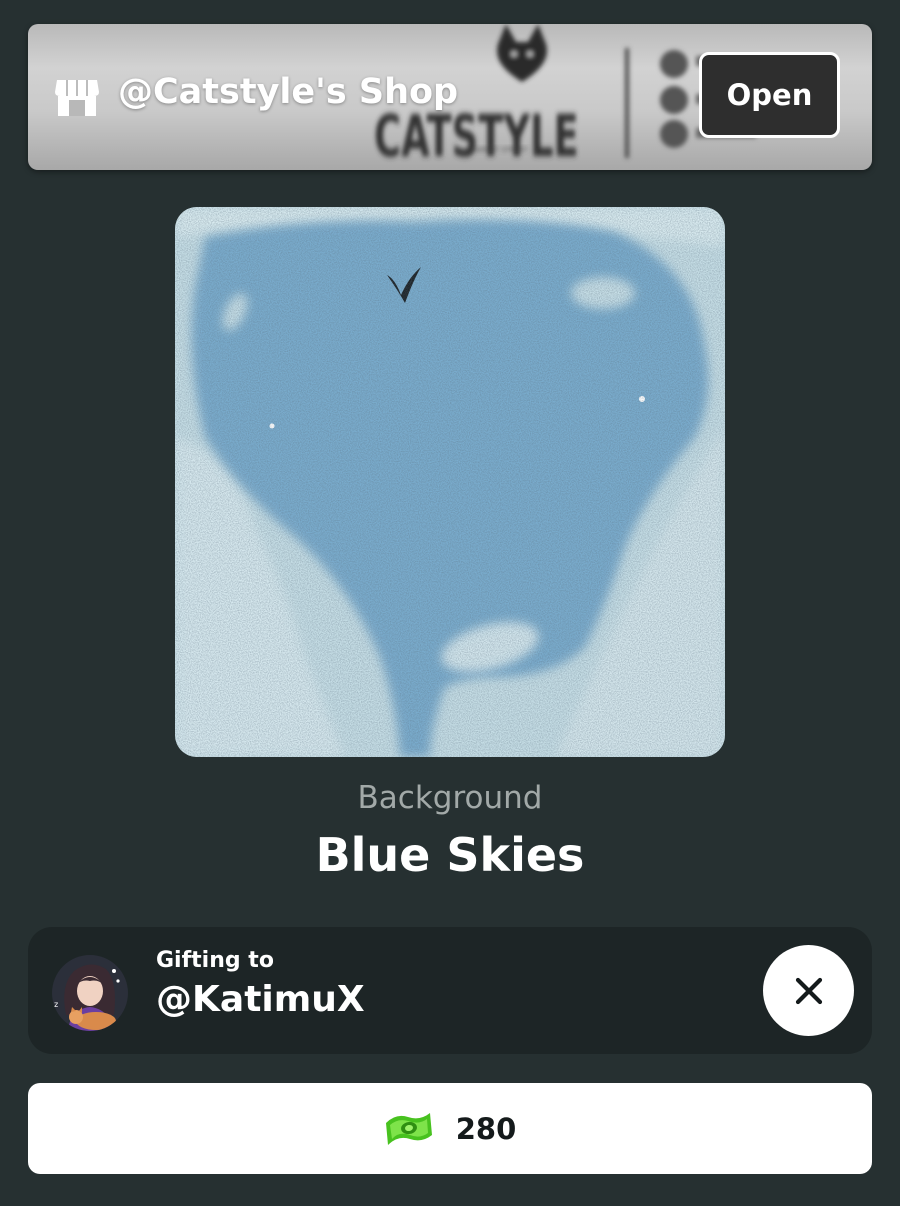  I want to click on cash-icon, so click(408, 1128).